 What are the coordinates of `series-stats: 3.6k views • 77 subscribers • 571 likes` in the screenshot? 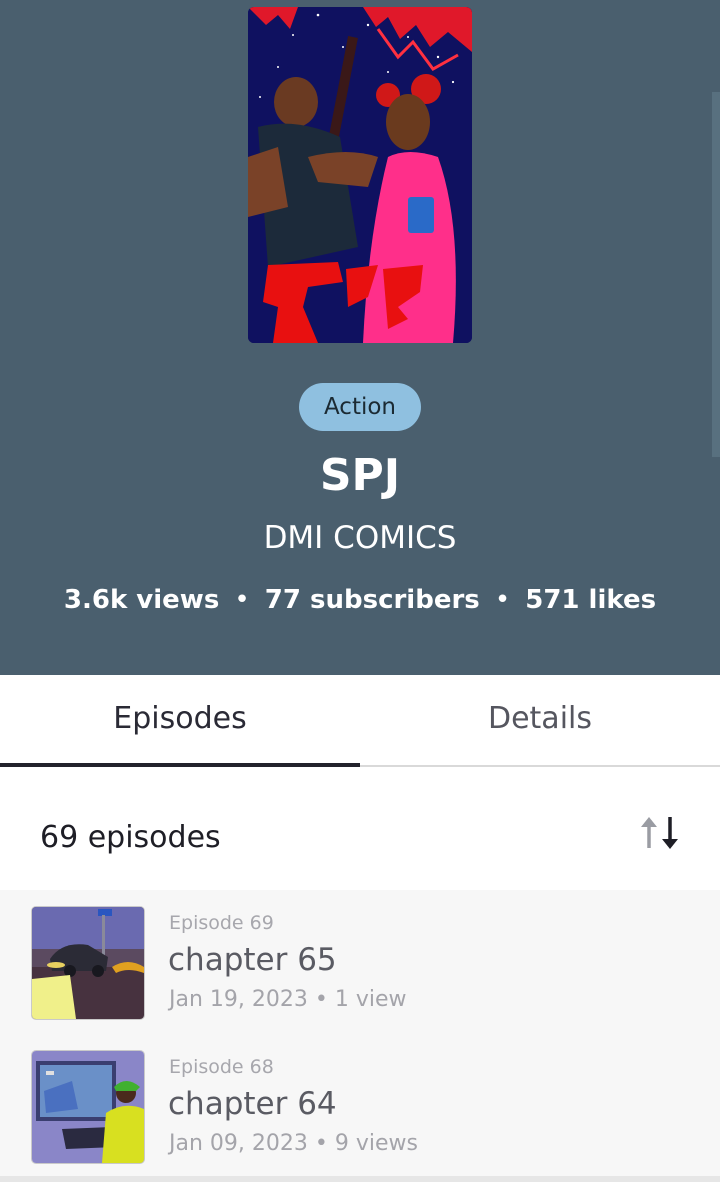 It's located at (360, 600).